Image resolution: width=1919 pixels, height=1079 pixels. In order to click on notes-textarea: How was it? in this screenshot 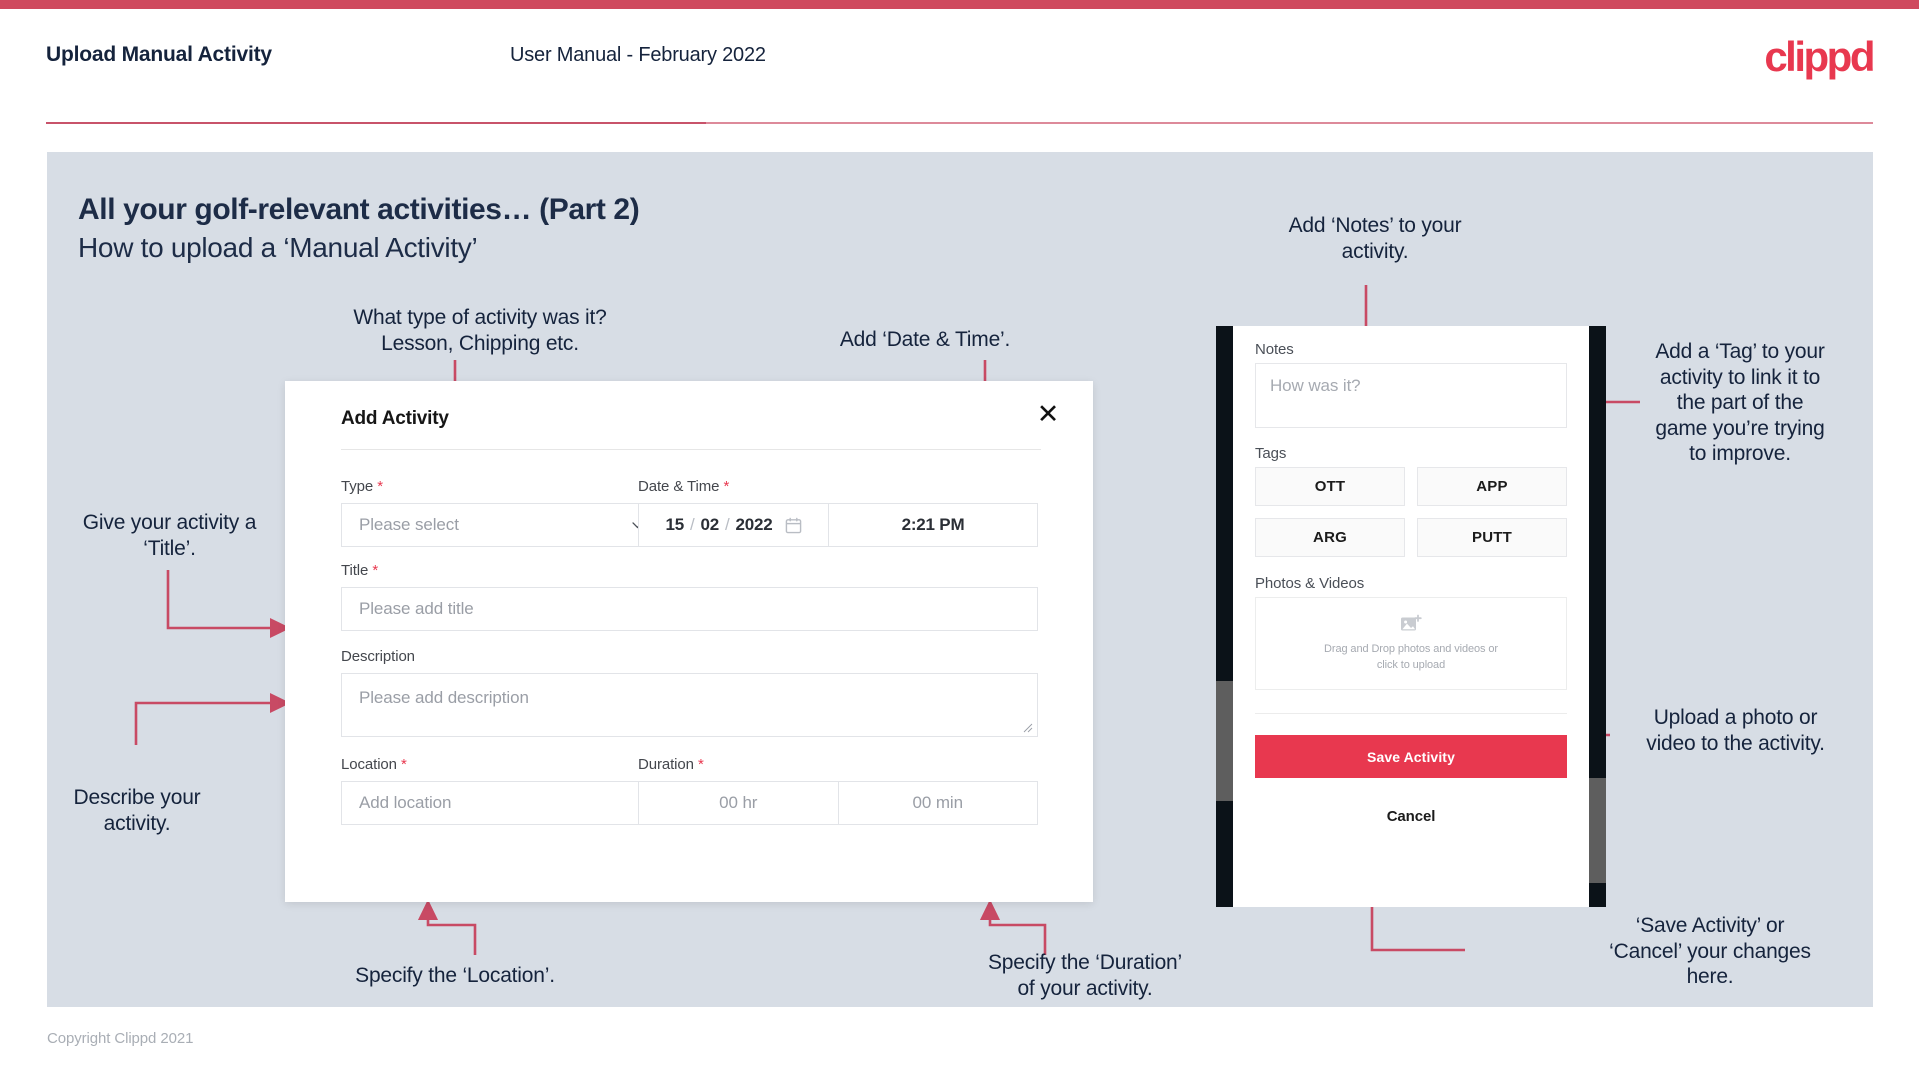, I will do `click(1411, 395)`.